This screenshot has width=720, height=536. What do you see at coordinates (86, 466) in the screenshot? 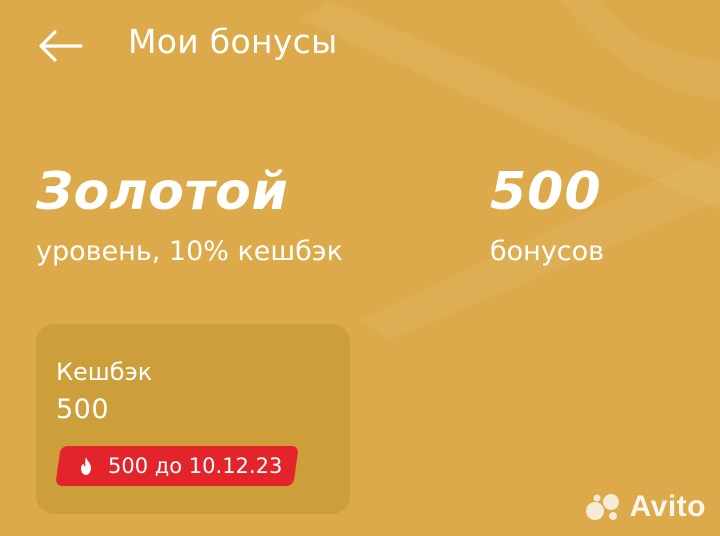
I see `fire-icon` at bounding box center [86, 466].